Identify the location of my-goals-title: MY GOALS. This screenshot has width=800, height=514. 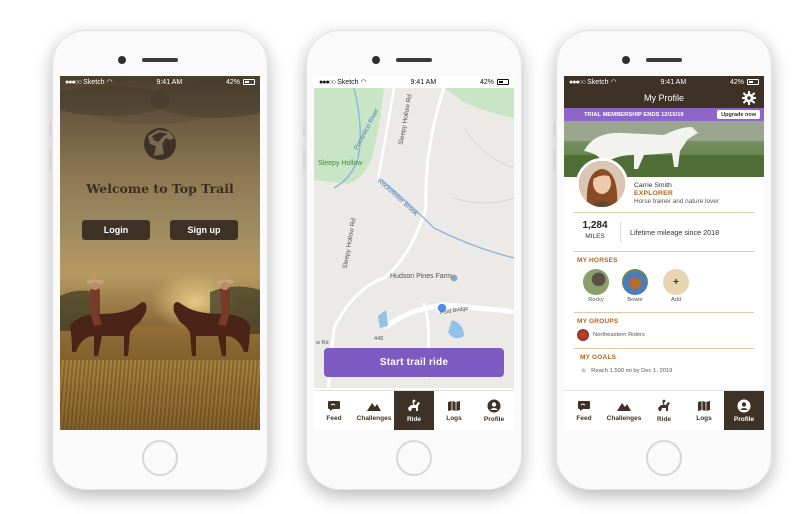
(598, 357).